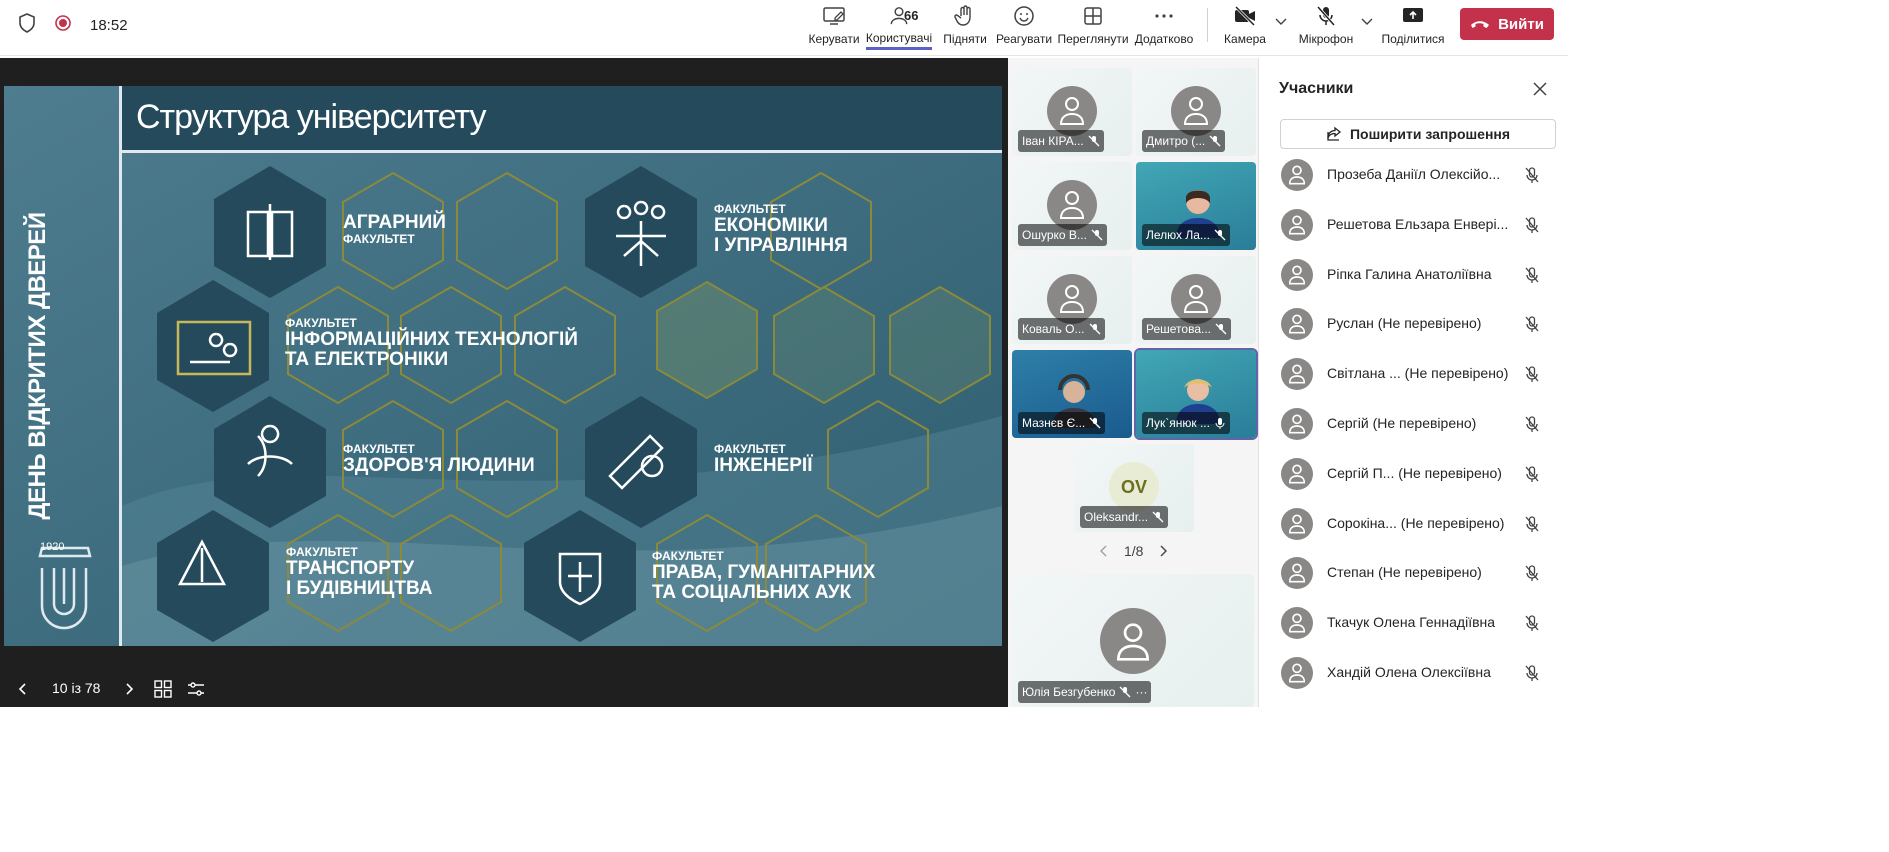 The height and width of the screenshot is (852, 1889). What do you see at coordinates (899, 27) in the screenshot?
I see `people-button: 66 Користувачі` at bounding box center [899, 27].